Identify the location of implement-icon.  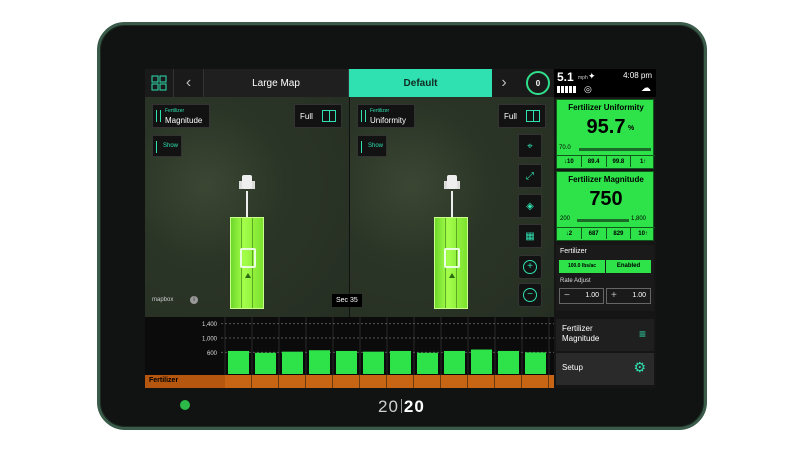
(452, 258).